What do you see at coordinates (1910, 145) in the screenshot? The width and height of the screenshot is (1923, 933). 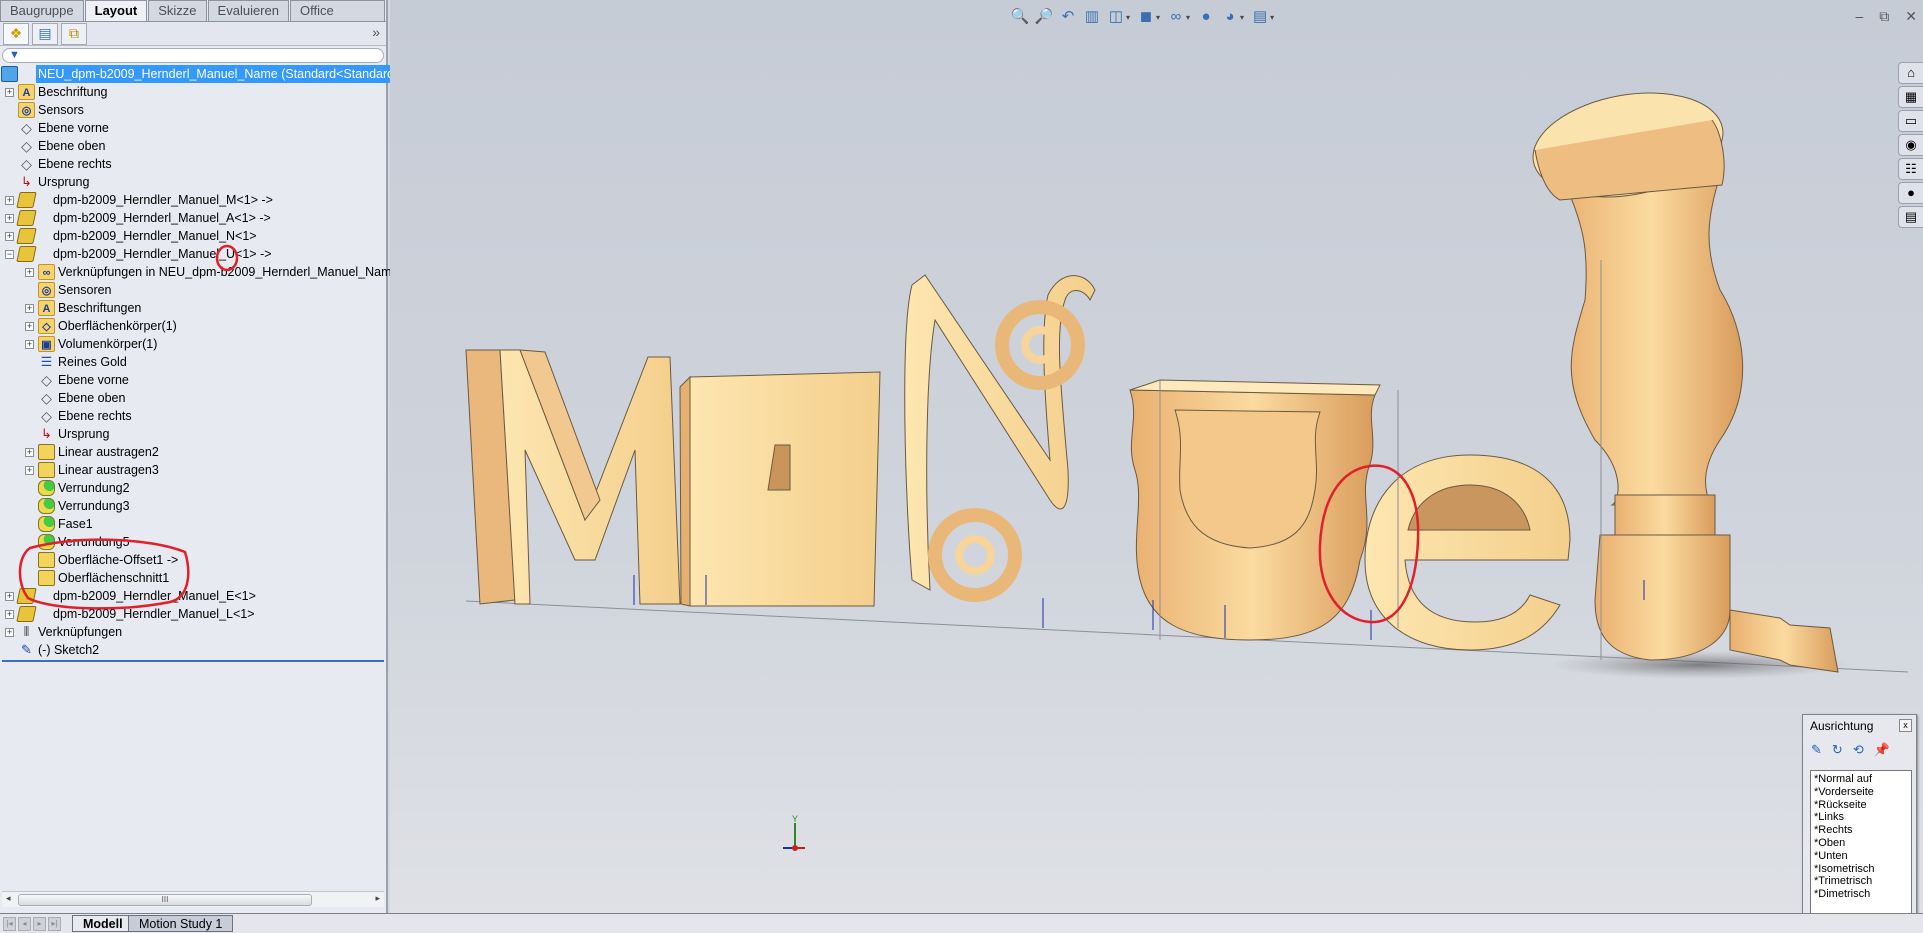 I see `search-icon: ◉` at bounding box center [1910, 145].